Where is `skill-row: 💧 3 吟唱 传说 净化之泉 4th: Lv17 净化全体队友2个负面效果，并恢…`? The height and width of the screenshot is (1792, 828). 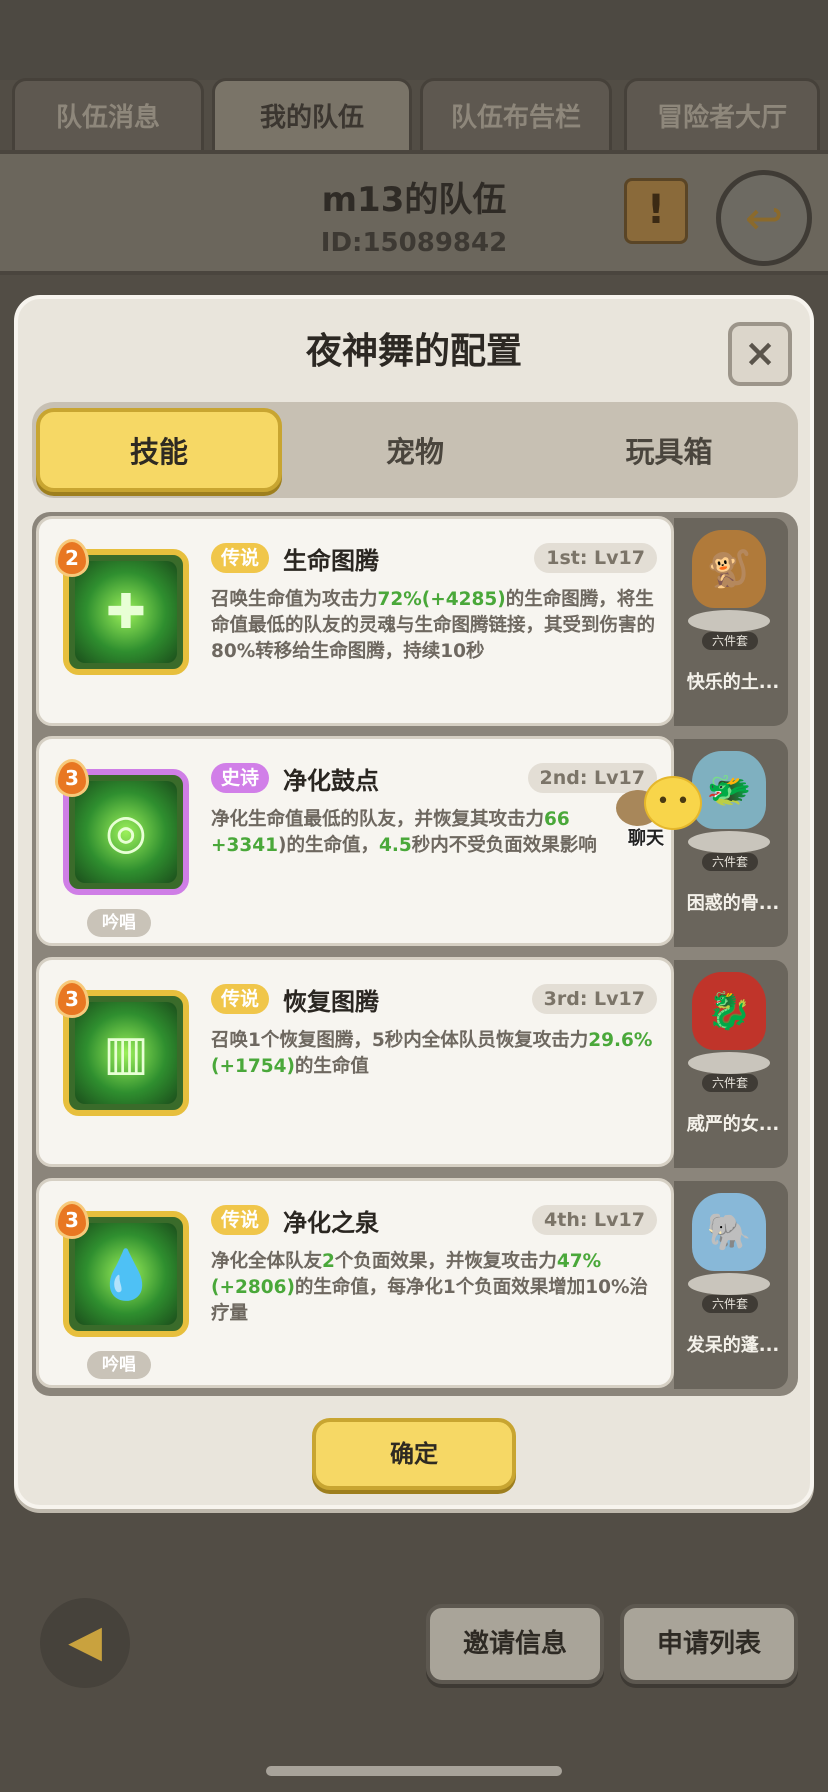
skill-row: 💧 3 吟唱 传说 净化之泉 4th: Lv17 净化全体队友2个负面效果，并恢… is located at coordinates (356, 1284).